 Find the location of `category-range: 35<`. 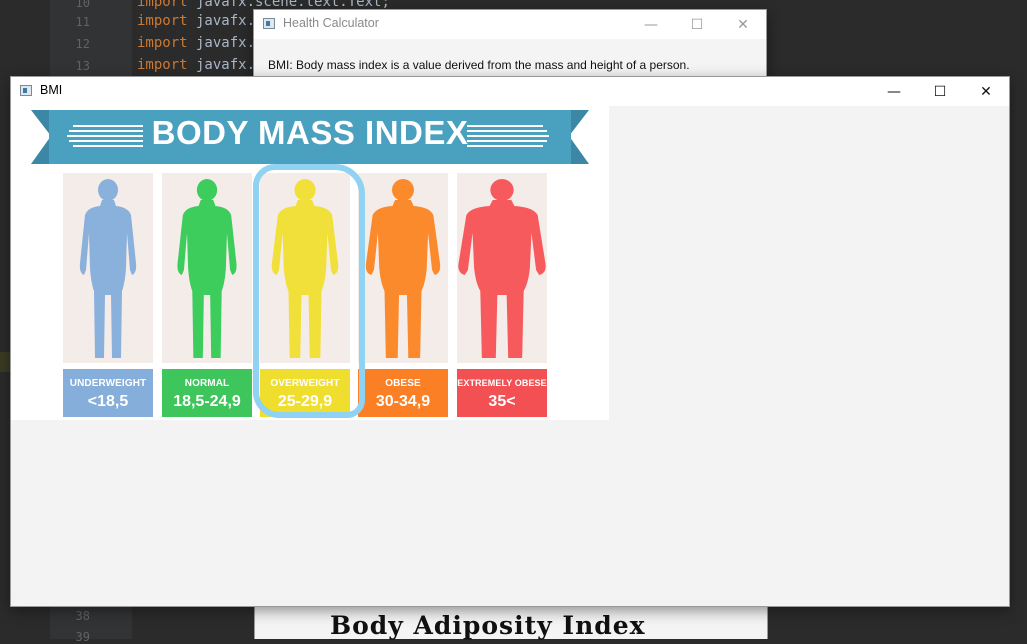

category-range: 35< is located at coordinates (502, 401).